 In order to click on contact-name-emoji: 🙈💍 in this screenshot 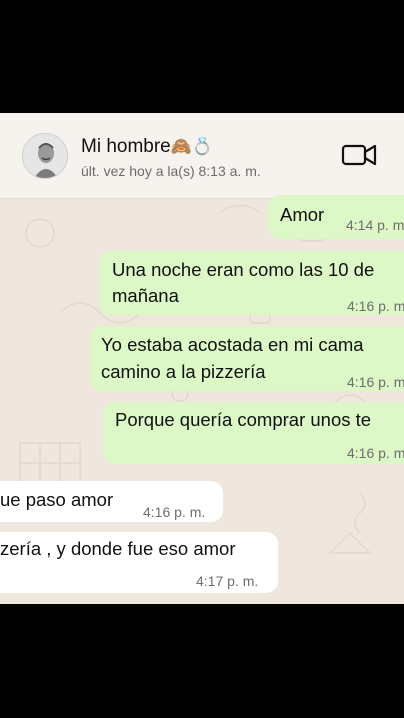, I will do `click(192, 146)`.